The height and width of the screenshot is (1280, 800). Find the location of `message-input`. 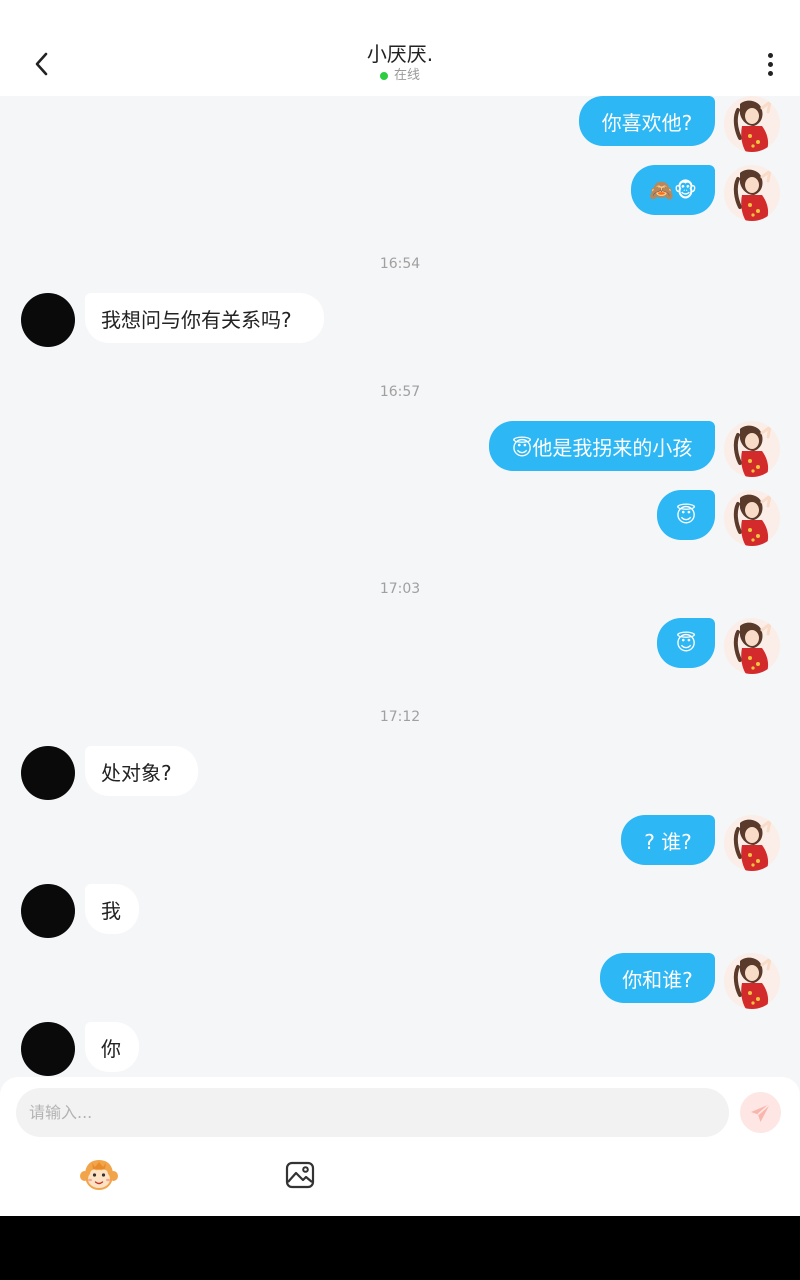

message-input is located at coordinates (372, 1112).